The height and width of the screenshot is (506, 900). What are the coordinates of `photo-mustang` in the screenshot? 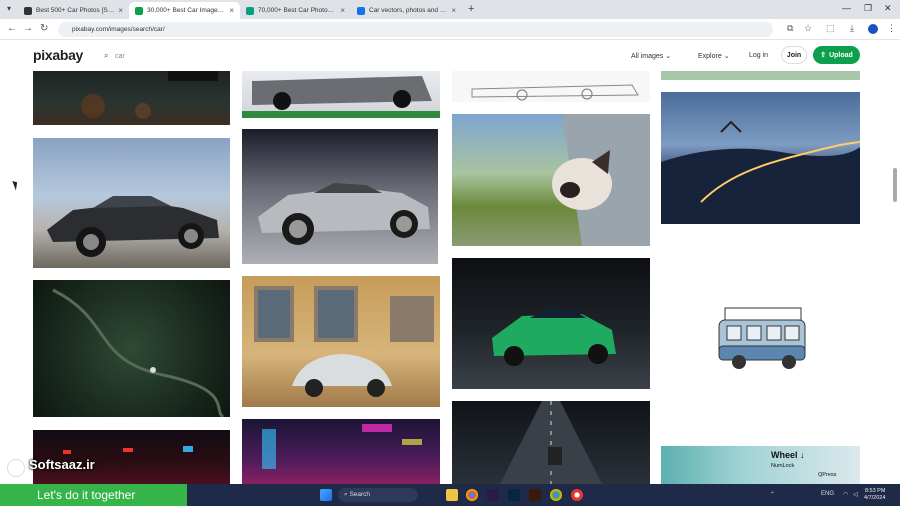 It's located at (131, 203).